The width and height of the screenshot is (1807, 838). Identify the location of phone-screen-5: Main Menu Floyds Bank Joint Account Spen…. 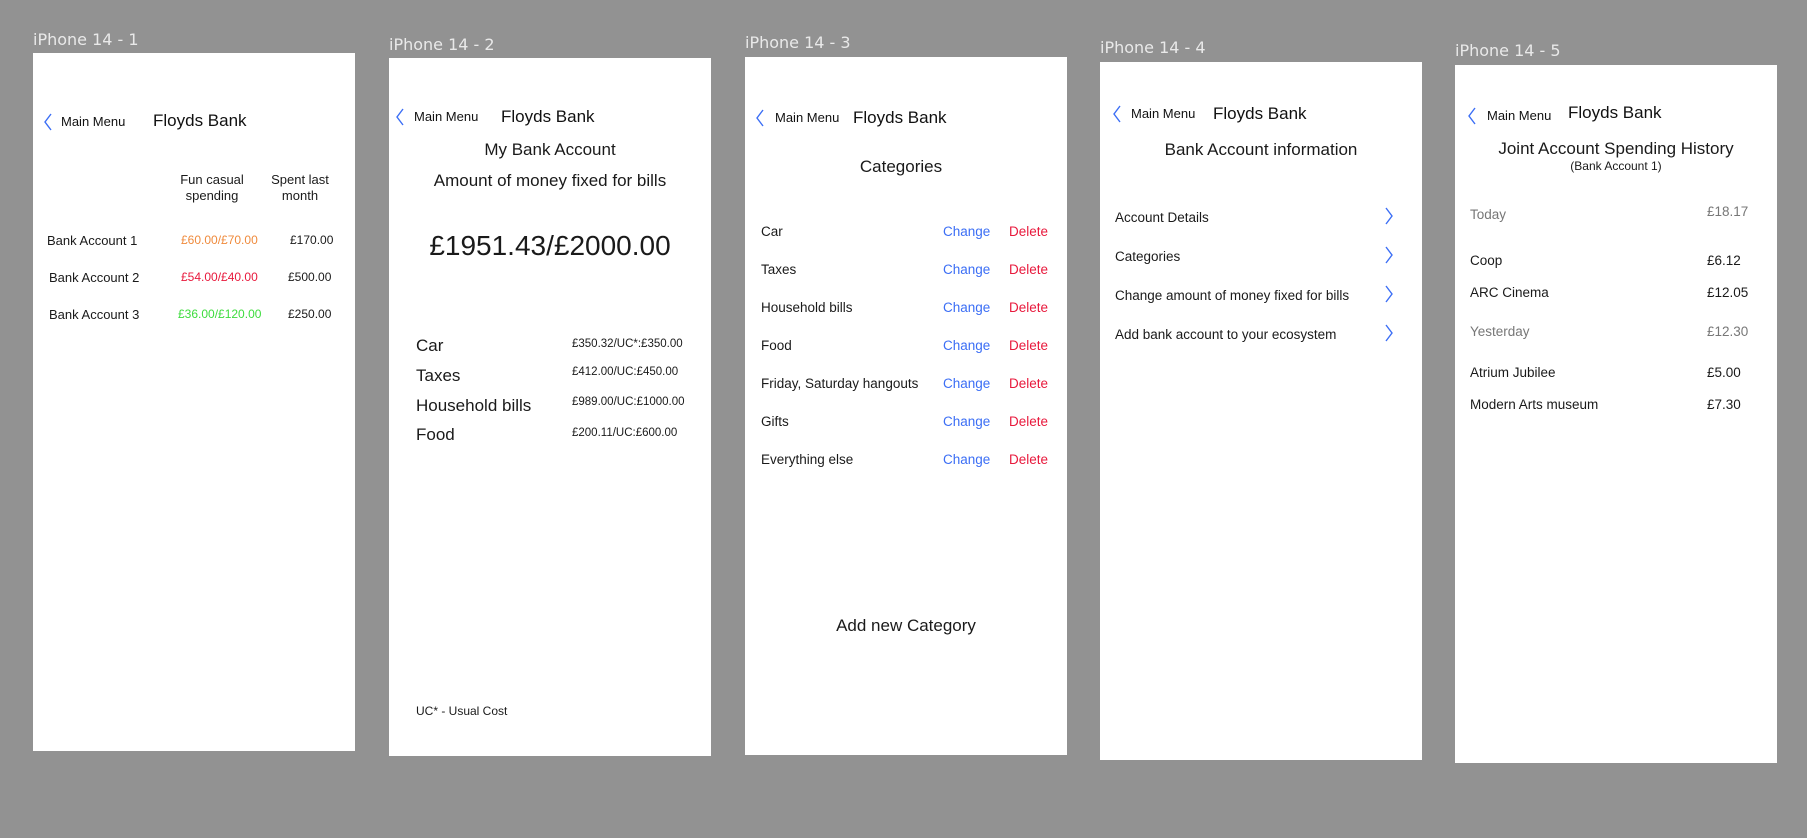
(1616, 414).